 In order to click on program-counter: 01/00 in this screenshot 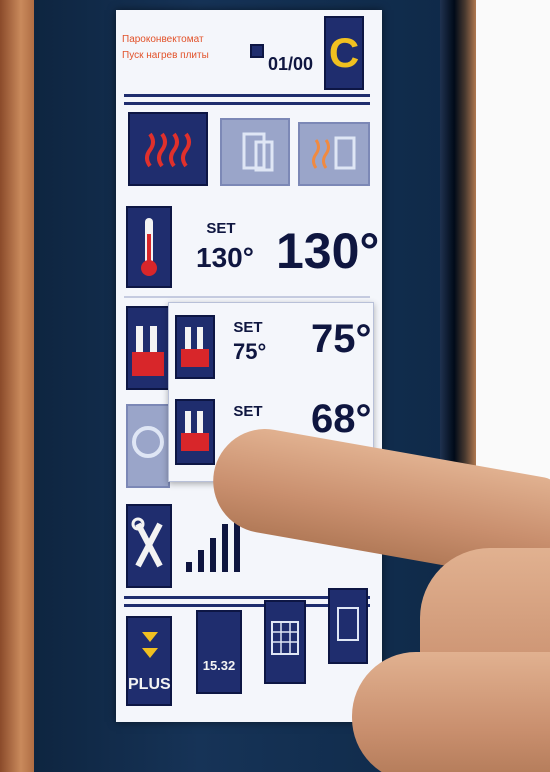, I will do `click(291, 64)`.